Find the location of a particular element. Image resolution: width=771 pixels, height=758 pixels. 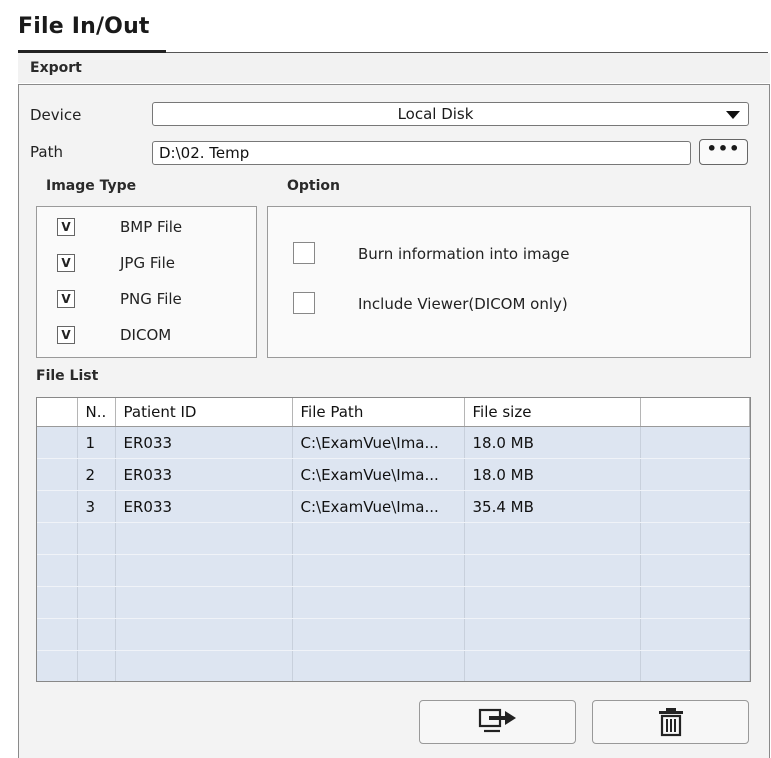

path-input is located at coordinates (421, 153).